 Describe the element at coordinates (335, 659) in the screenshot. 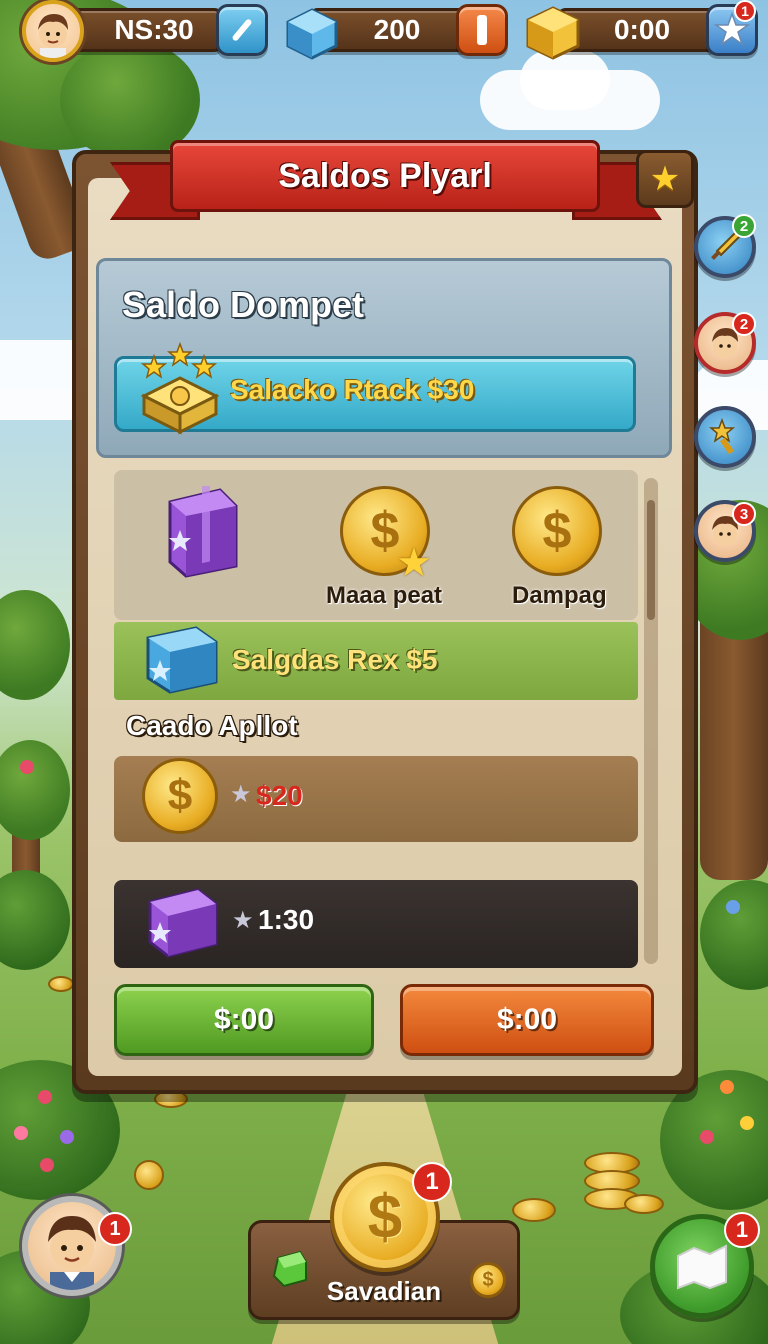

I see `green-reward-text: Salgdas Rex $5` at that location.